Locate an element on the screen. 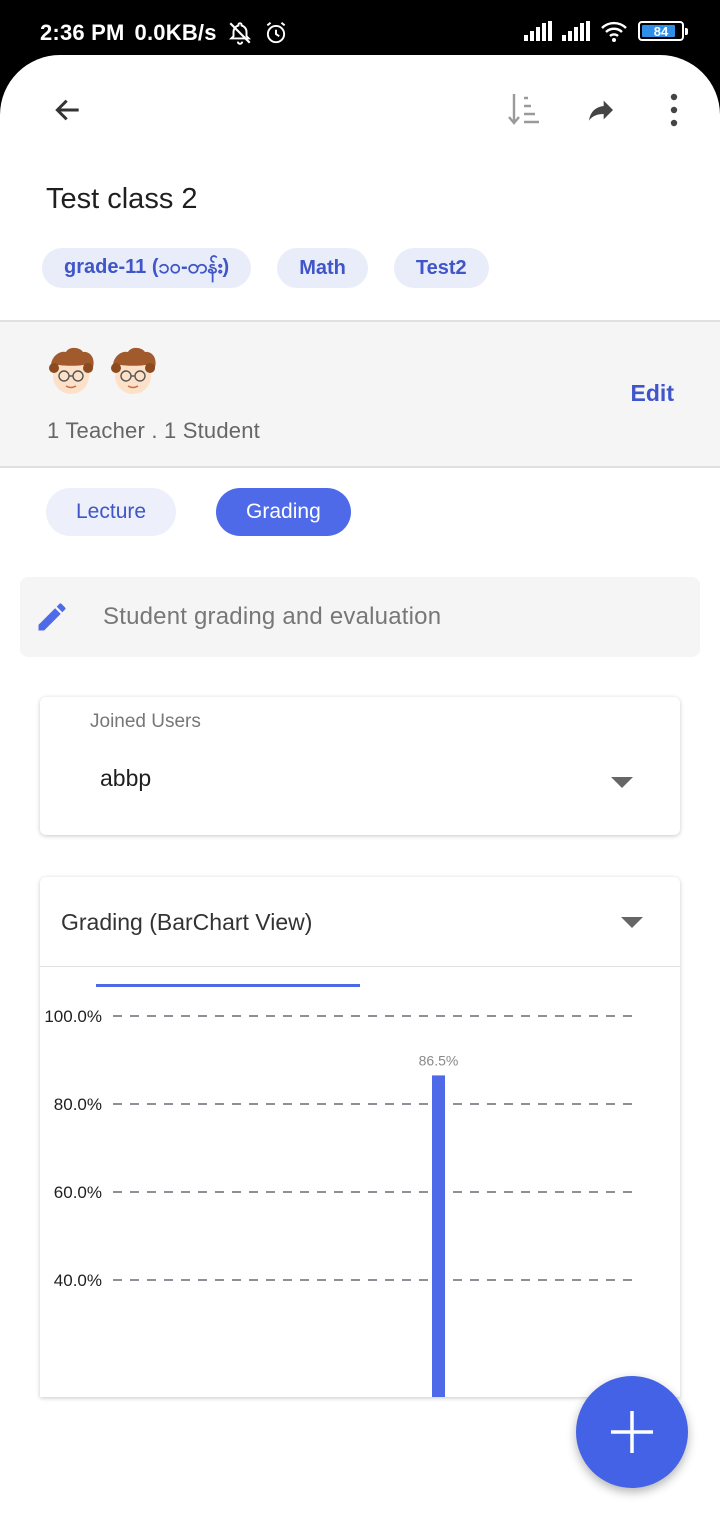 The height and width of the screenshot is (1520, 720). description-text: Student grading and evaluation is located at coordinates (272, 616).